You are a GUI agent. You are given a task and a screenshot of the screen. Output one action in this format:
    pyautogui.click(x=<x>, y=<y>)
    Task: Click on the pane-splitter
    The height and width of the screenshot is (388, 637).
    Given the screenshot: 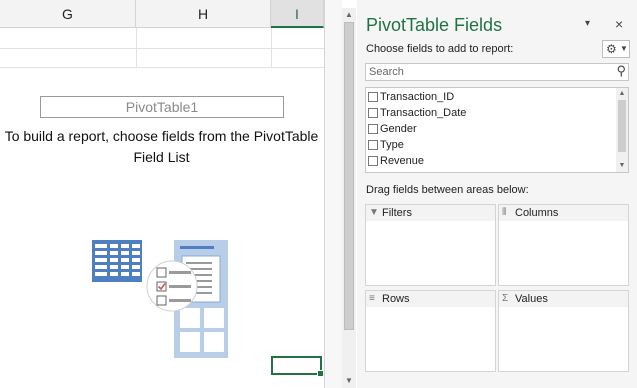 What is the action you would take?
    pyautogui.click(x=333, y=194)
    